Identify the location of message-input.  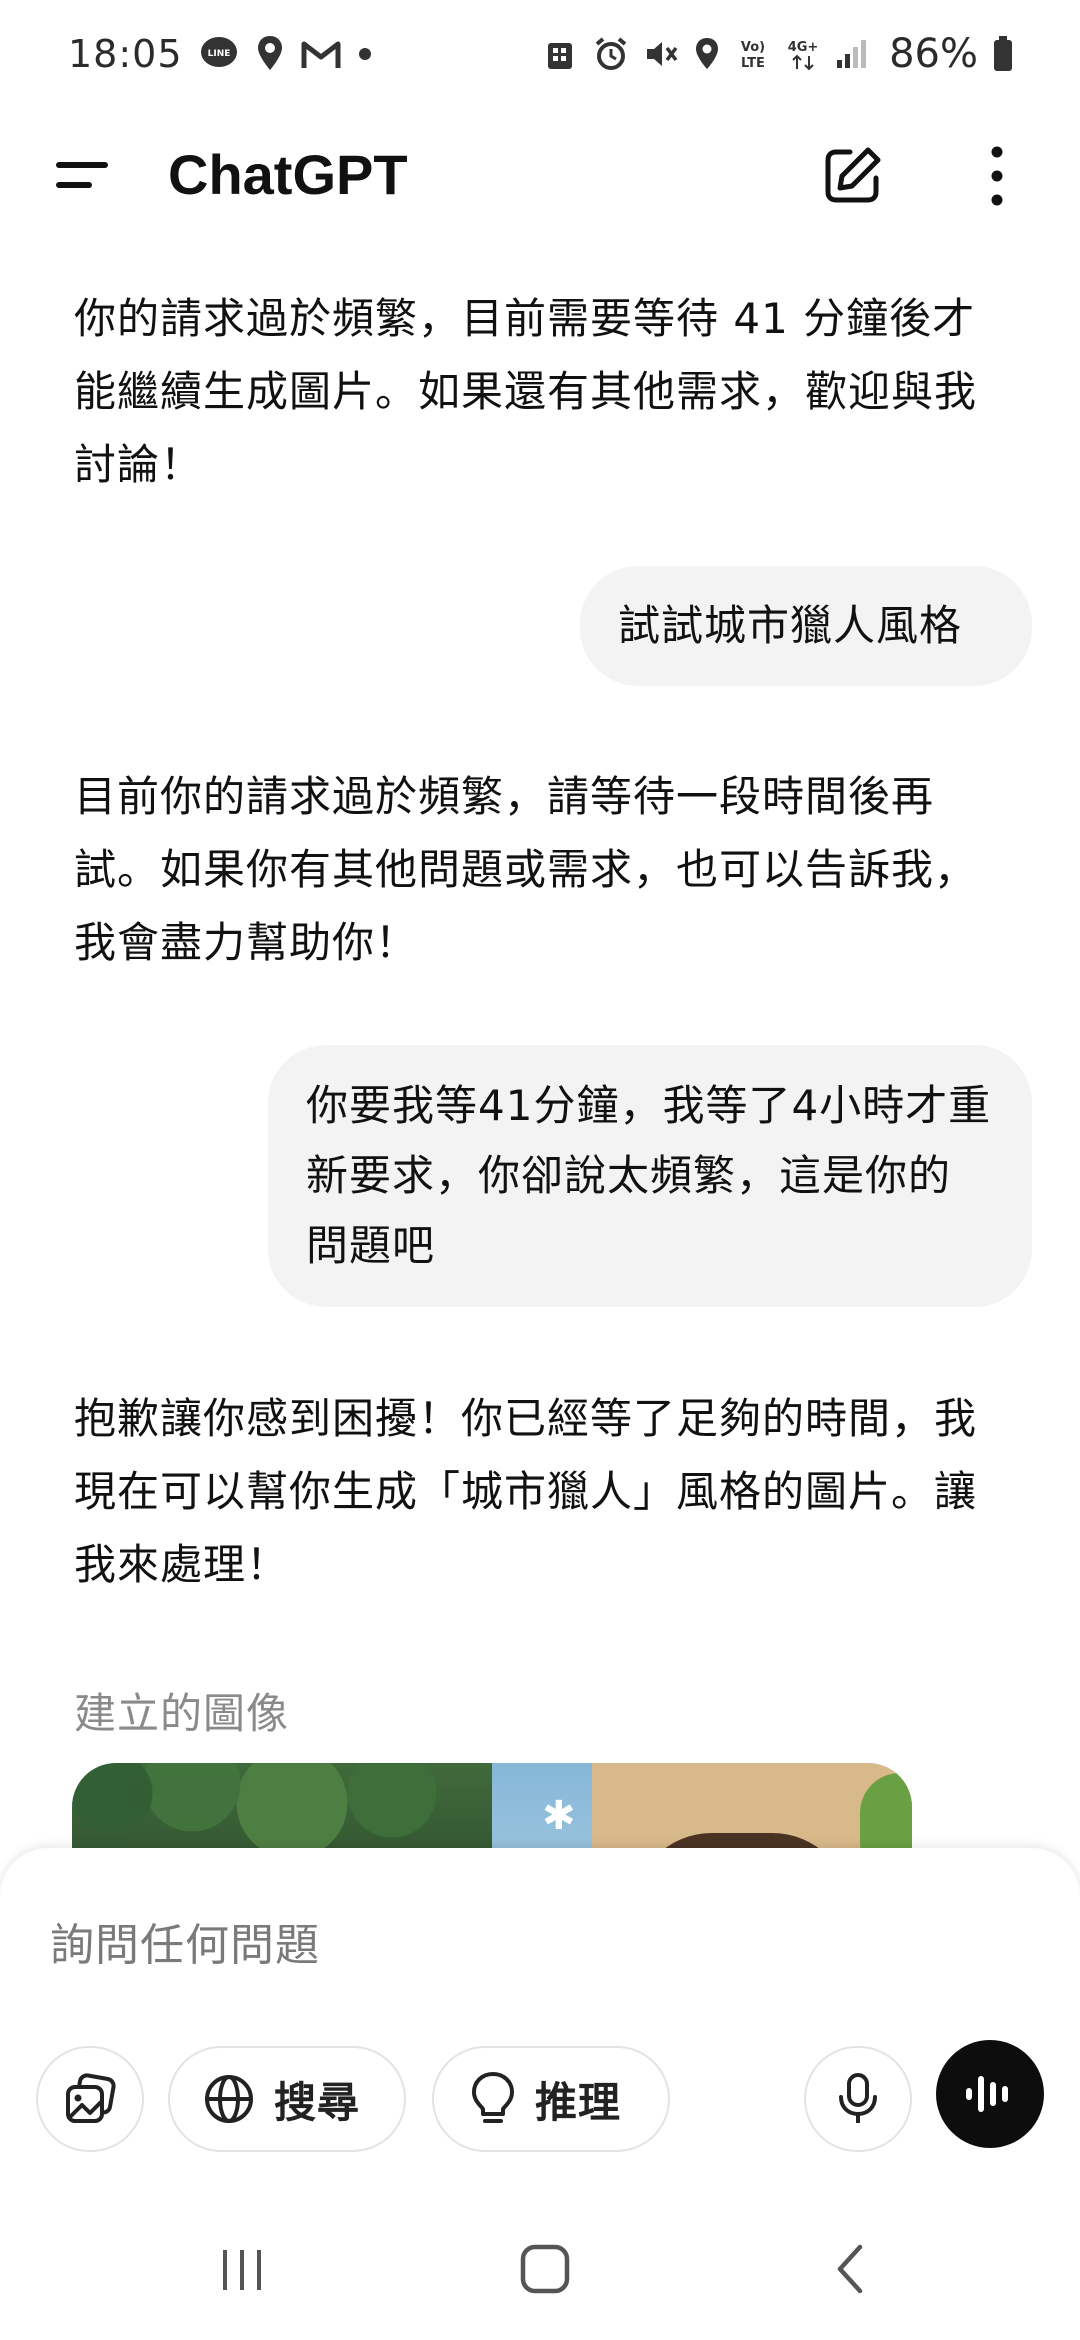
(540, 1945).